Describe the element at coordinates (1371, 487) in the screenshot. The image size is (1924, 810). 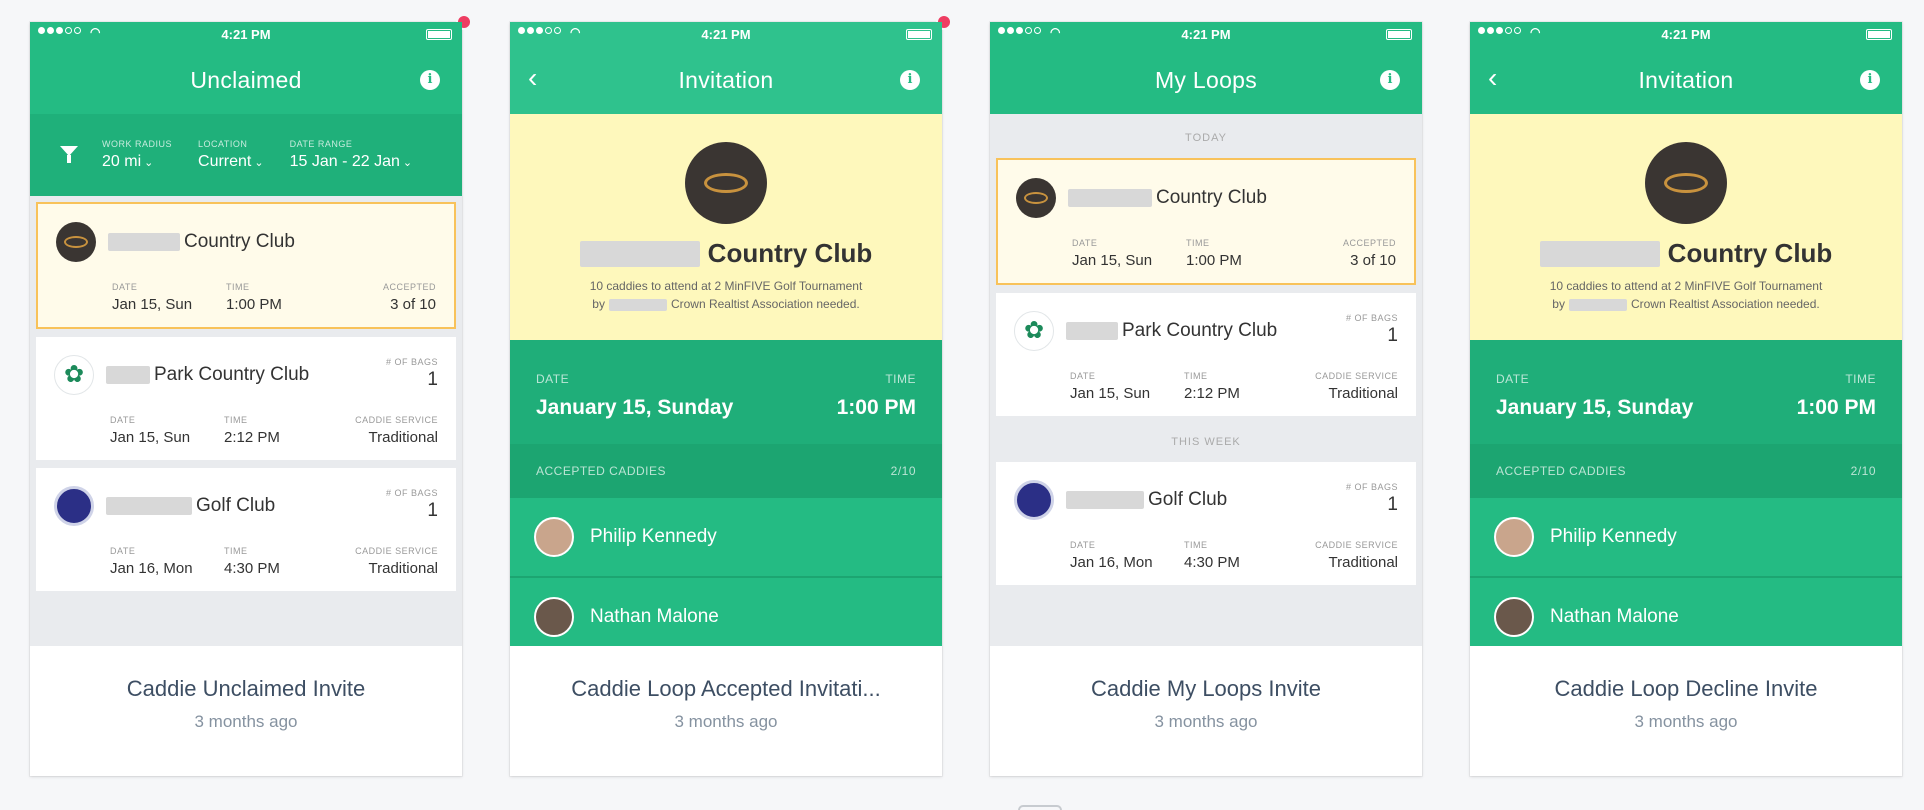
I see `bags-label: # OF BAGS` at that location.